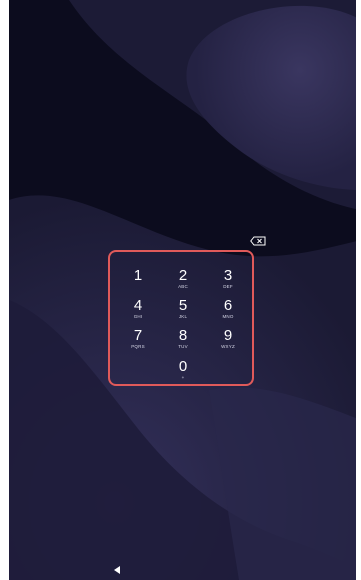 This screenshot has width=361, height=580. What do you see at coordinates (258, 241) in the screenshot?
I see `backspace-icon` at bounding box center [258, 241].